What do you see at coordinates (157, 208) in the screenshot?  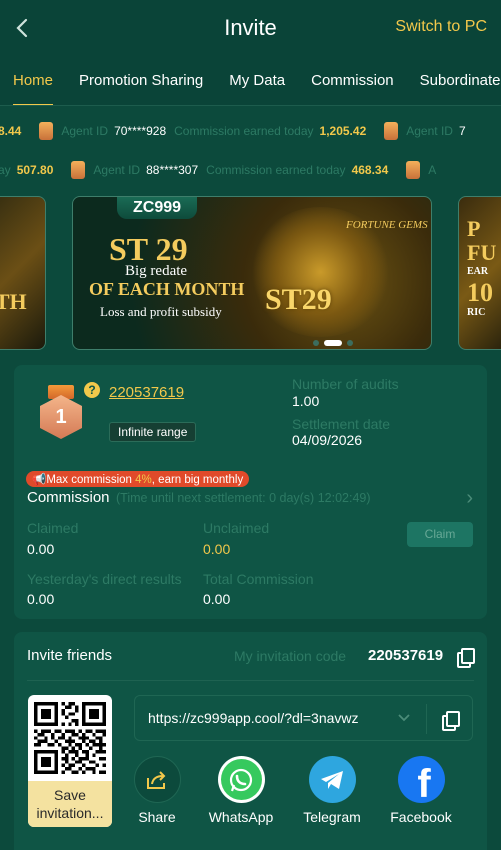 I see `brand-logo: ZC999` at bounding box center [157, 208].